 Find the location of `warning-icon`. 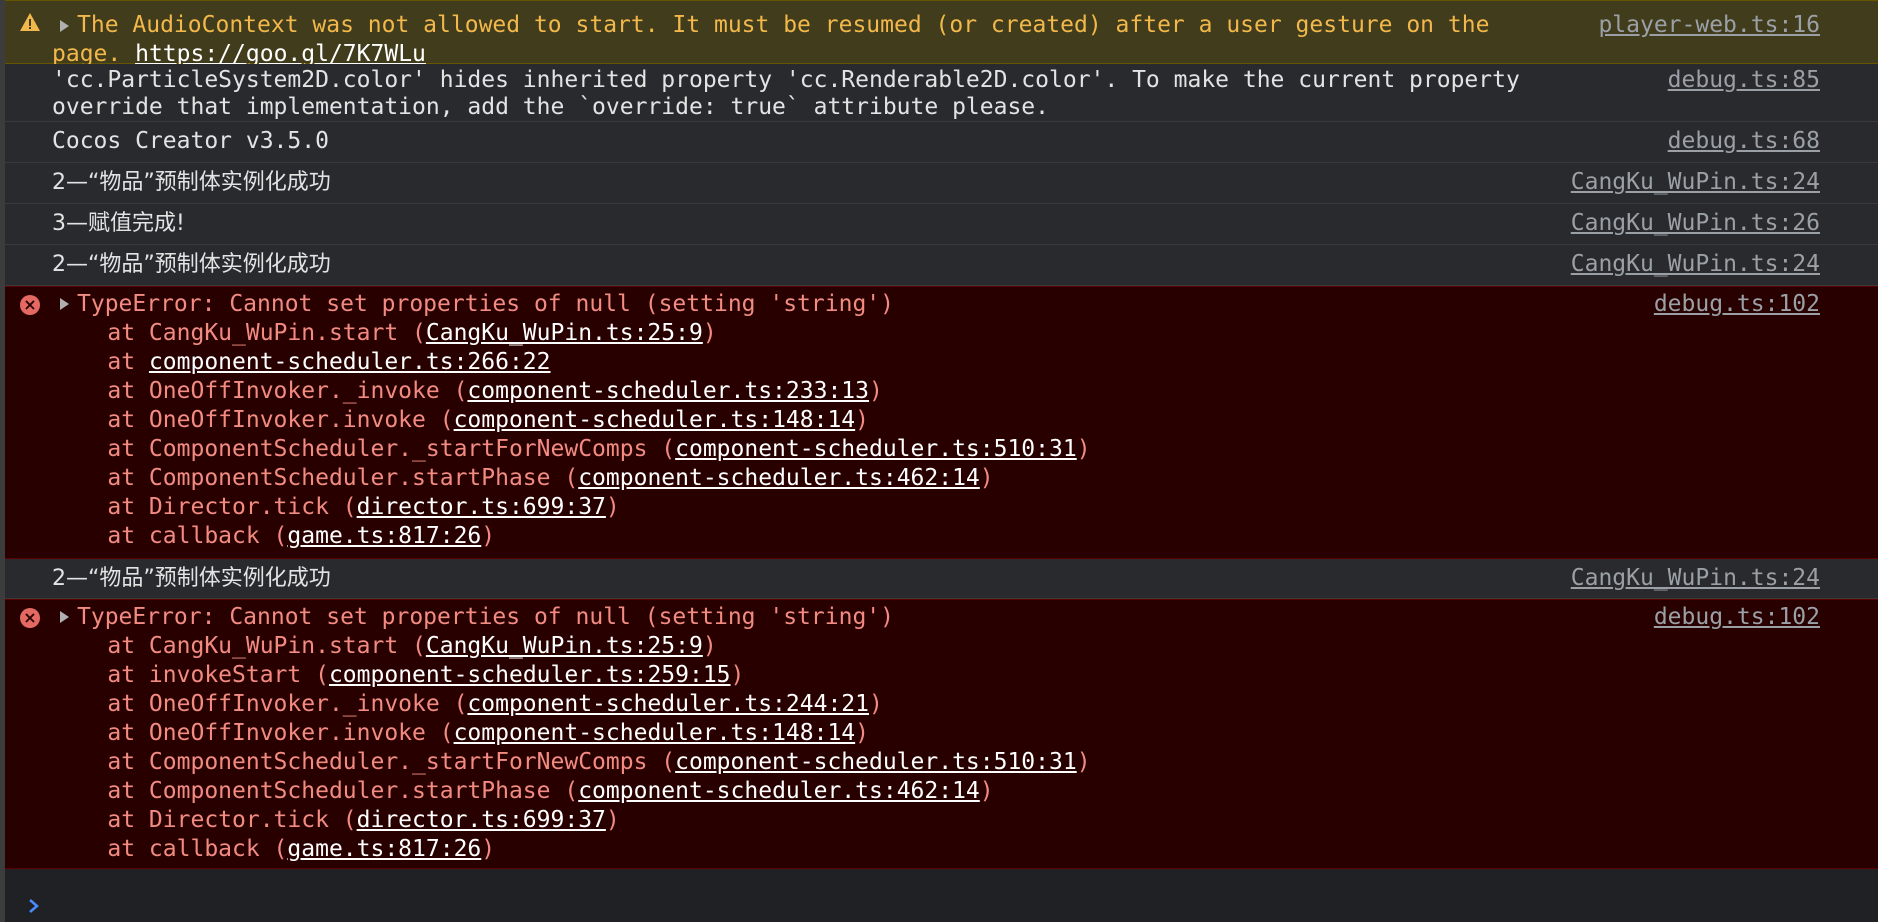

warning-icon is located at coordinates (30, 22).